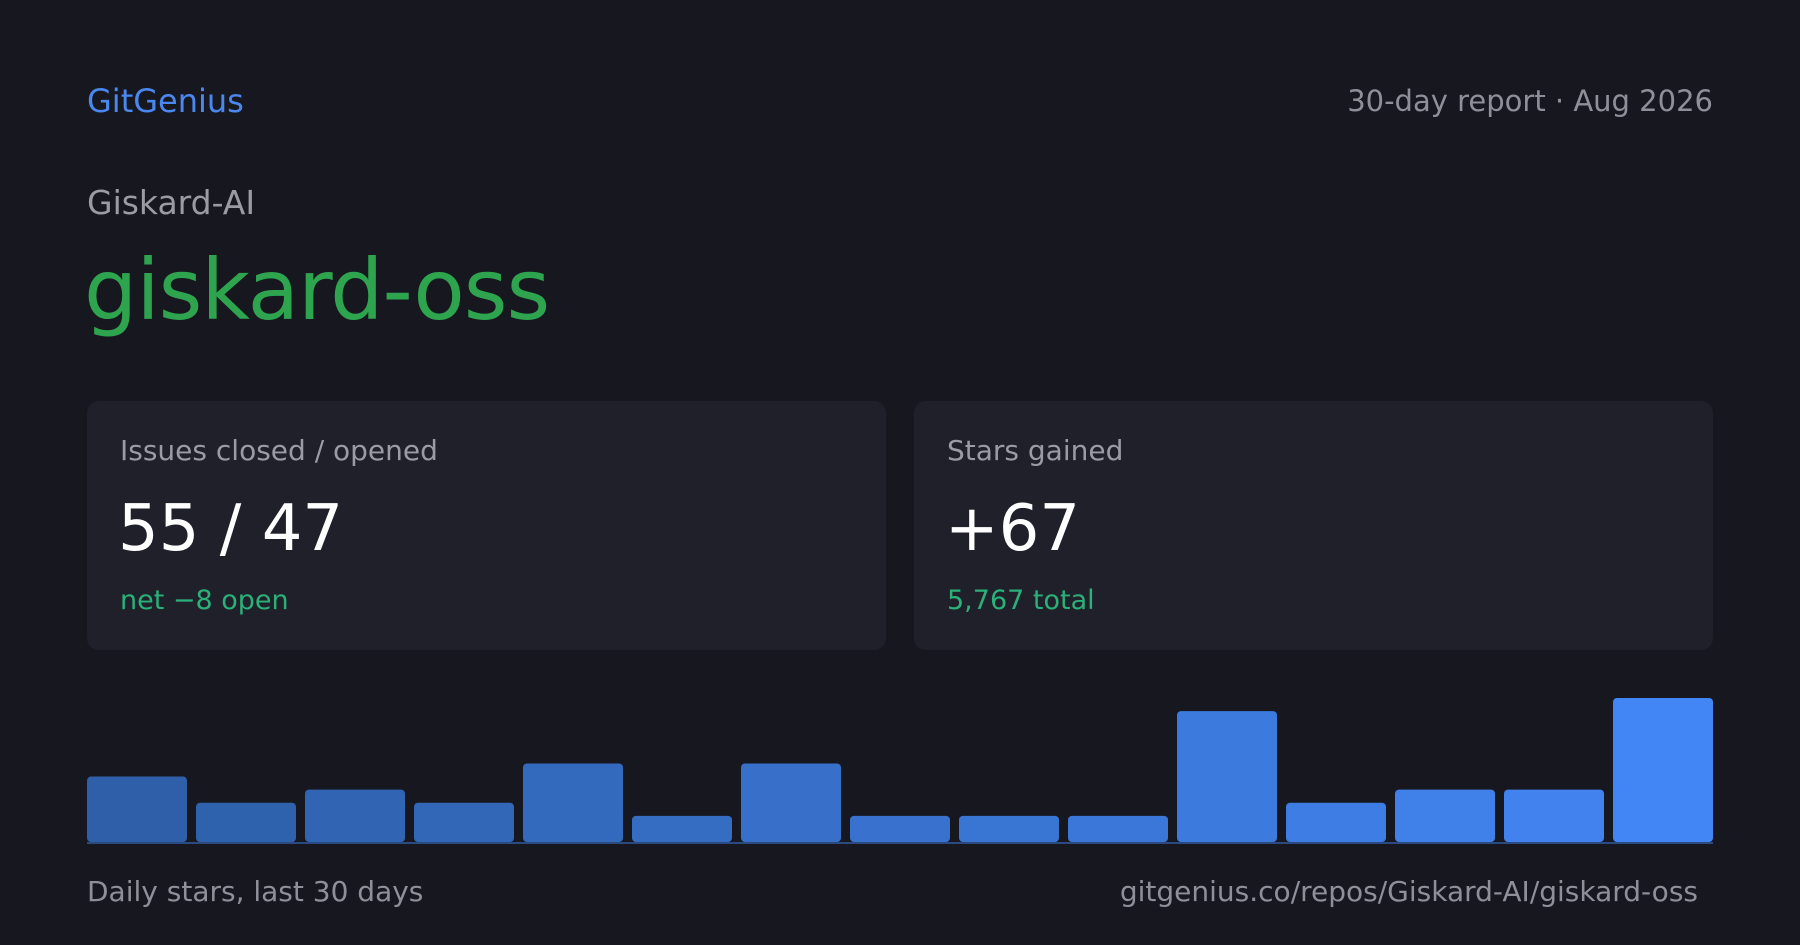 The image size is (1800, 945). Describe the element at coordinates (900, 843) in the screenshot. I see `chart-baseline` at that location.